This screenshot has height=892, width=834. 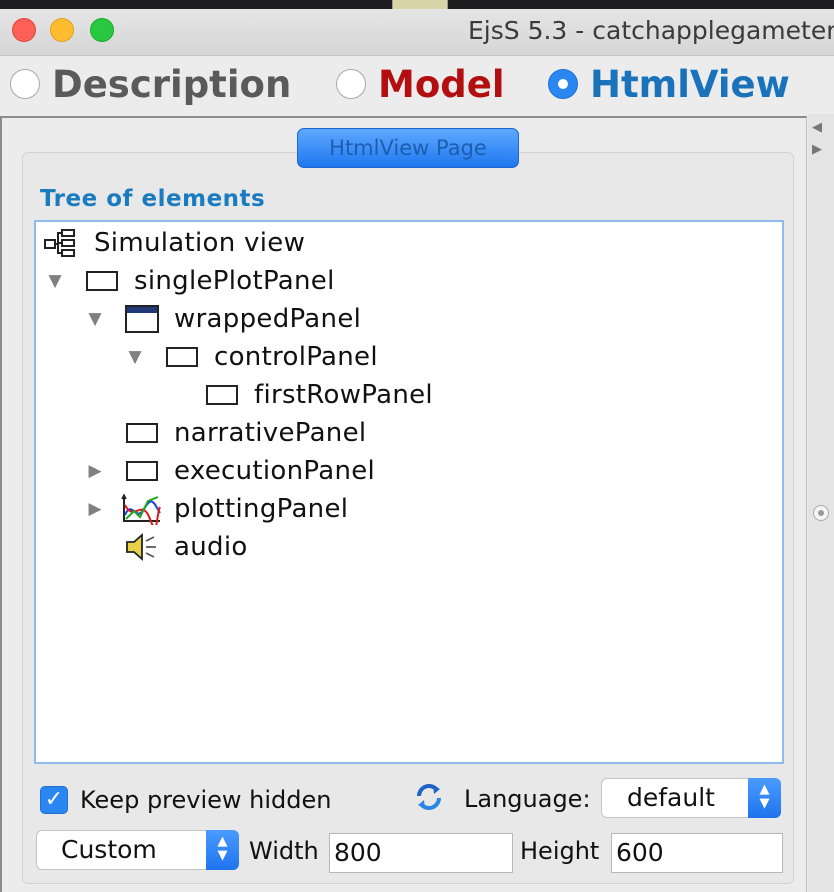 I want to click on mode-description-radio: Description, so click(x=150, y=84).